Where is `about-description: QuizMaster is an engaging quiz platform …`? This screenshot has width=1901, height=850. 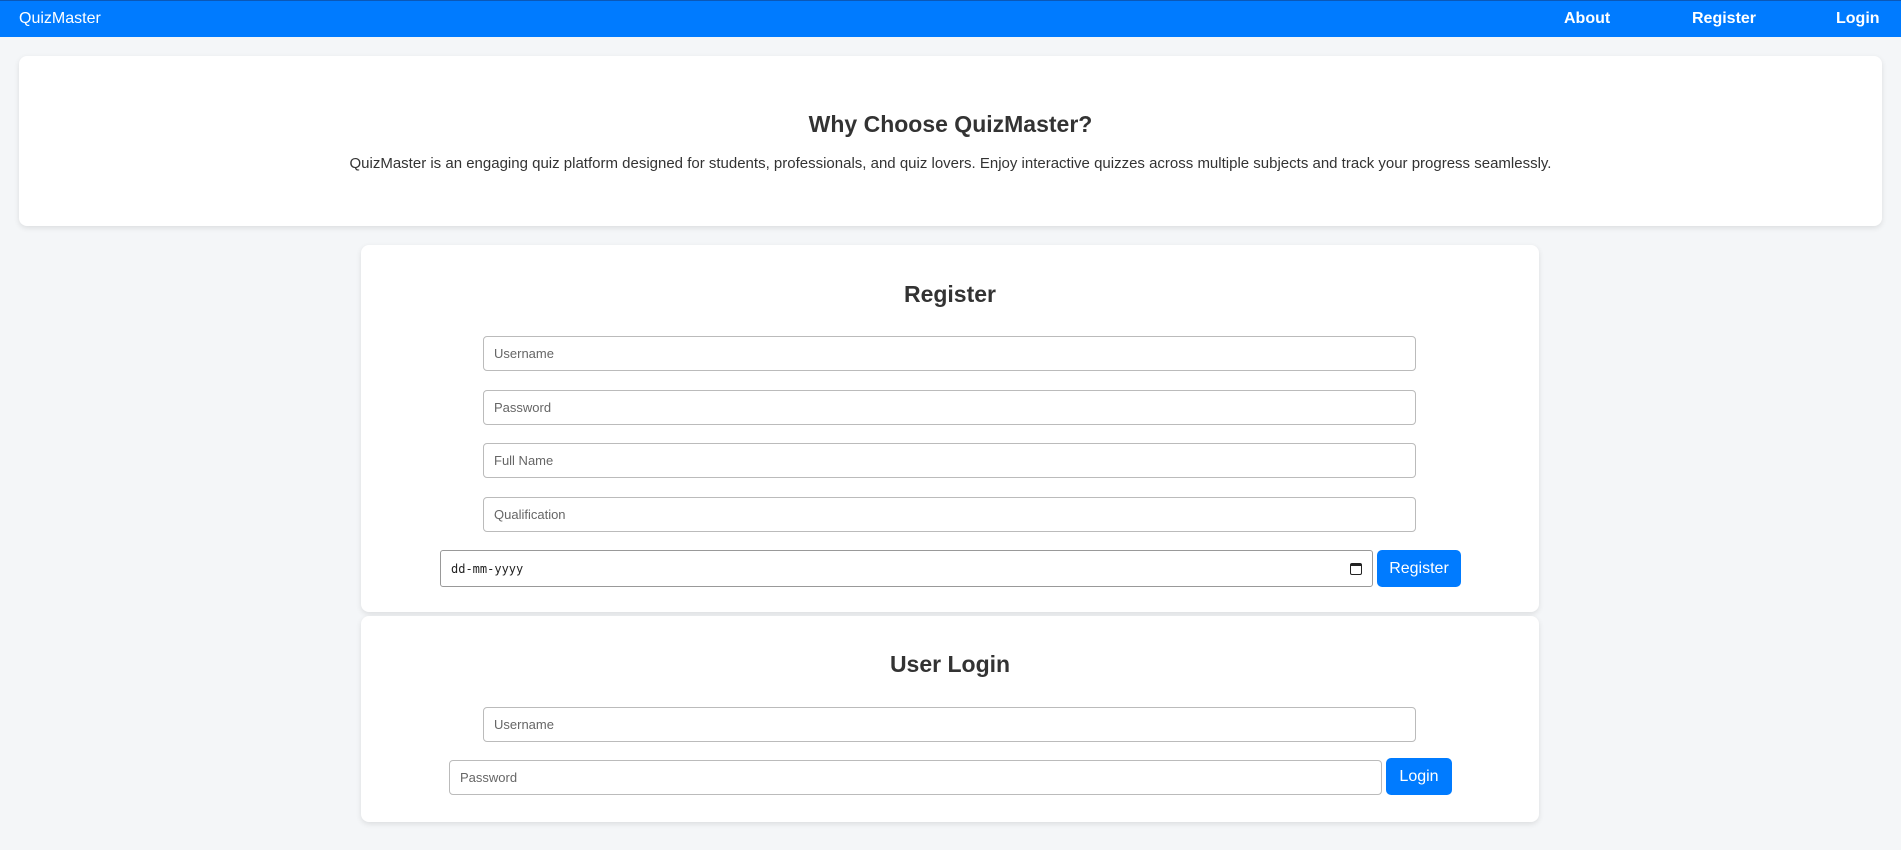
about-description: QuizMaster is an engaging quiz platform … is located at coordinates (950, 163).